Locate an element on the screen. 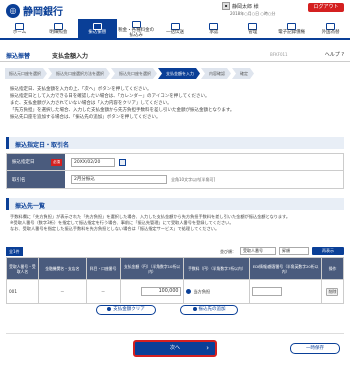  chevron-right-icon: › is located at coordinates (207, 348).